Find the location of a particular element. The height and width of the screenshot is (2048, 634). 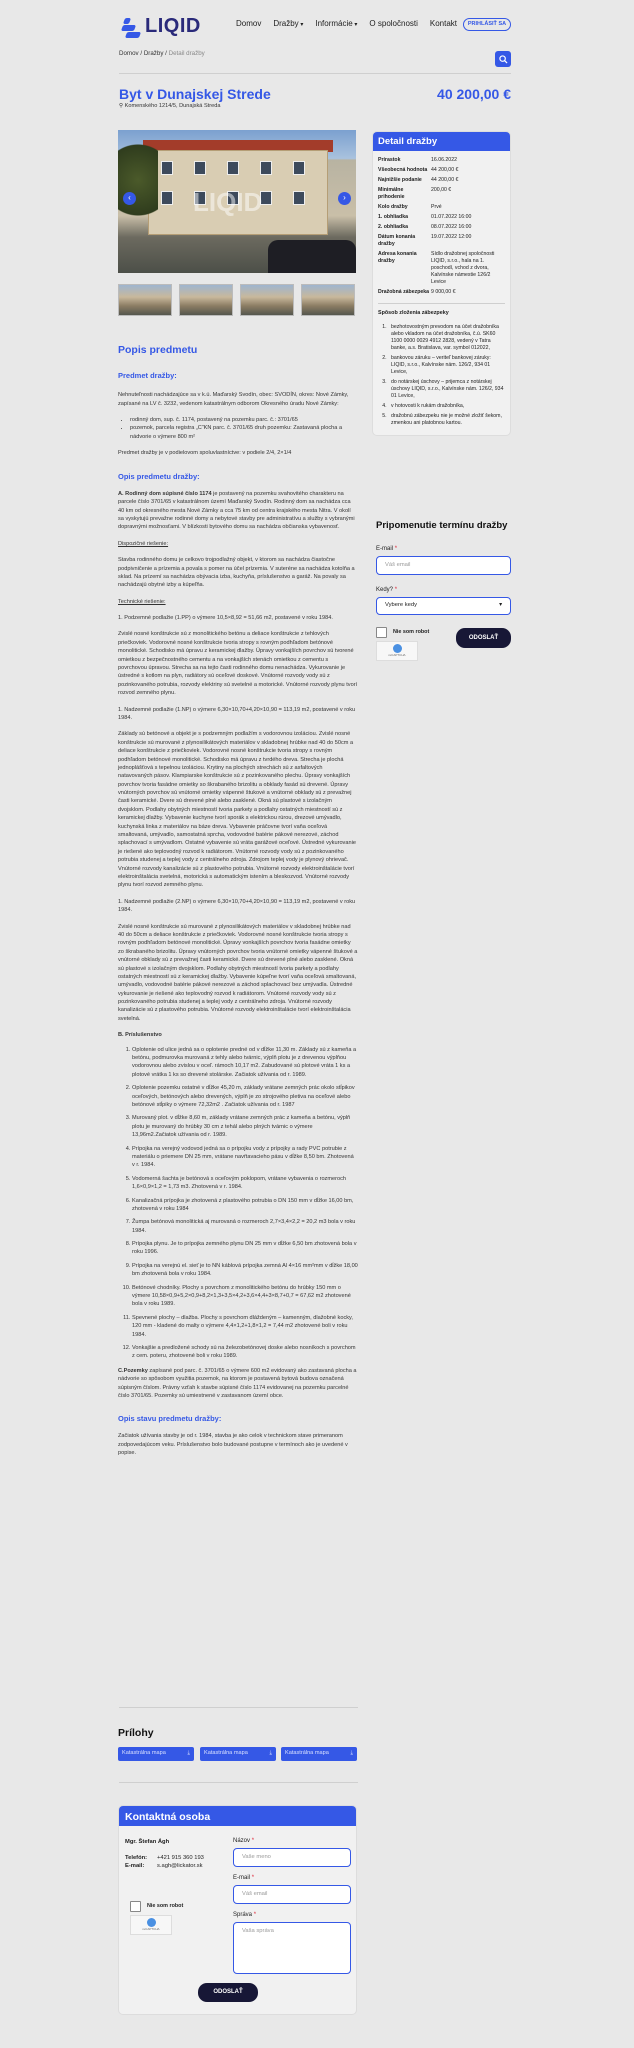

detail-value: 16.06.2022 is located at coordinates (444, 159).